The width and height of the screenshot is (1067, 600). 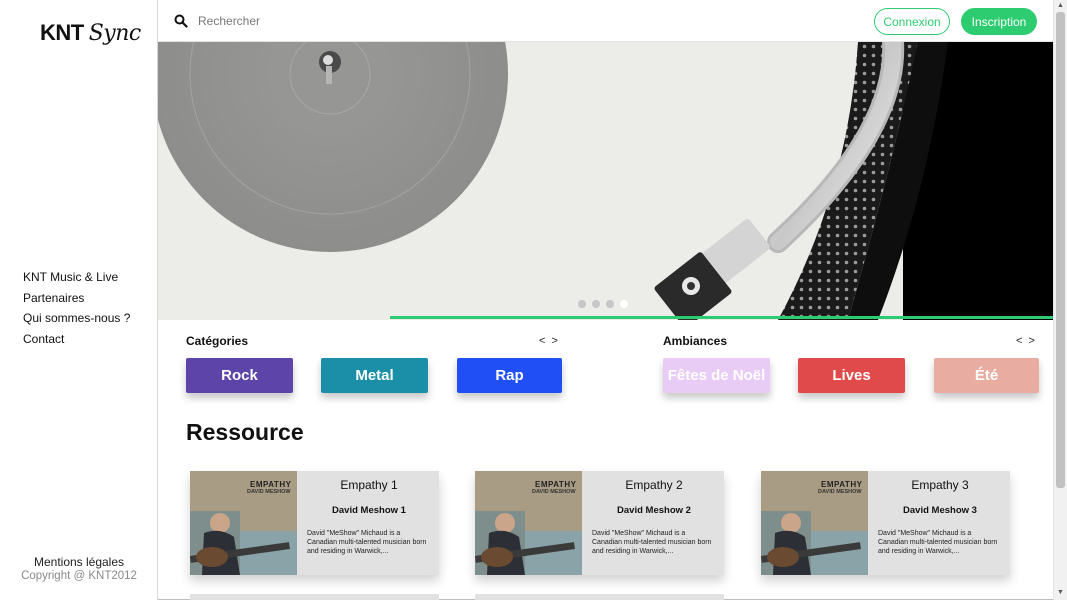 What do you see at coordinates (940, 510) in the screenshot?
I see `card-artist: David Meshow 3` at bounding box center [940, 510].